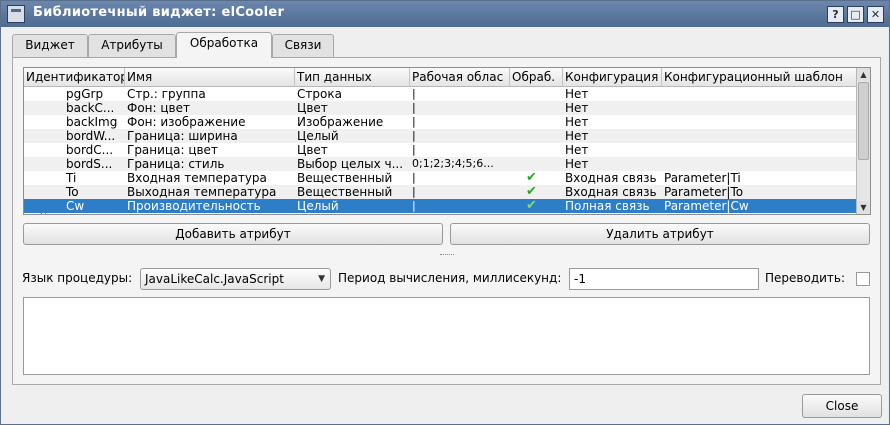 This screenshot has width=890, height=425. I want to click on table-row: pgGrp Стр.: группа Строка | Нет, so click(440, 94).